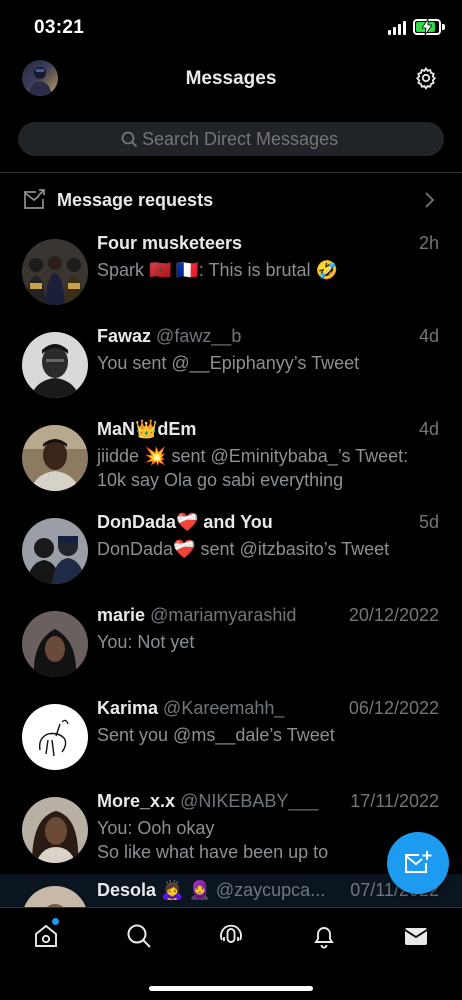 This screenshot has height=1000, width=462. What do you see at coordinates (136, 801) in the screenshot?
I see `conversation-name: More_x.x` at bounding box center [136, 801].